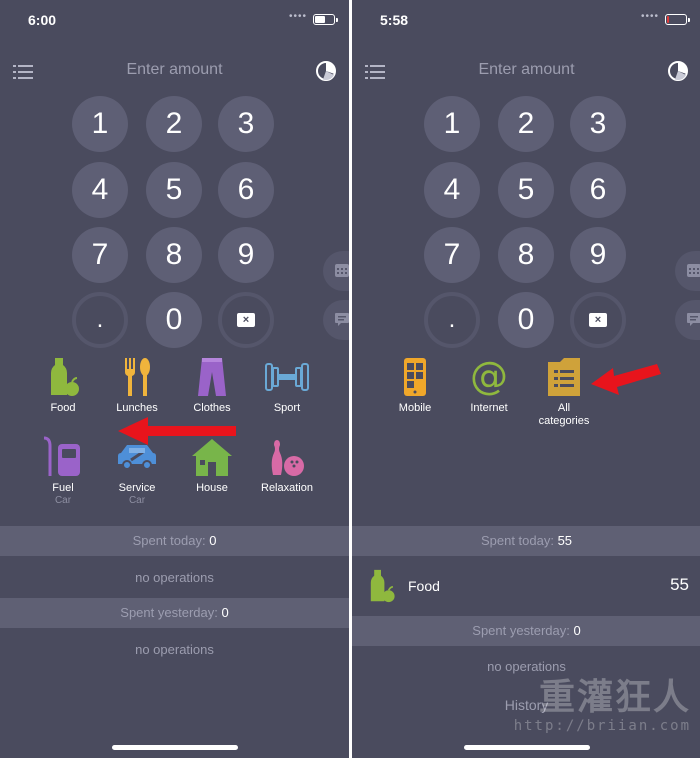  I want to click on category-mobile: Mobile, so click(415, 385).